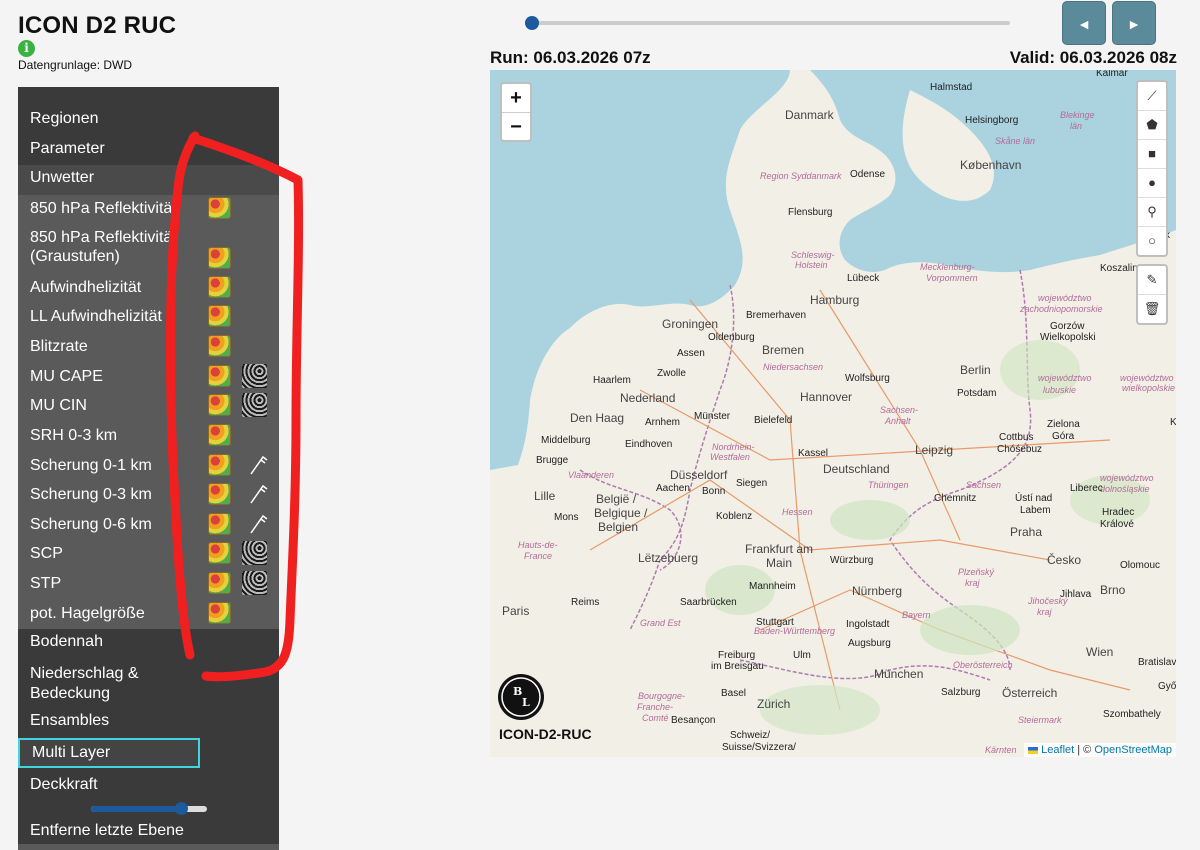 This screenshot has height=850, width=1200. Describe the element at coordinates (148, 642) in the screenshot. I see `menu-bodennah: Bodennah` at that location.